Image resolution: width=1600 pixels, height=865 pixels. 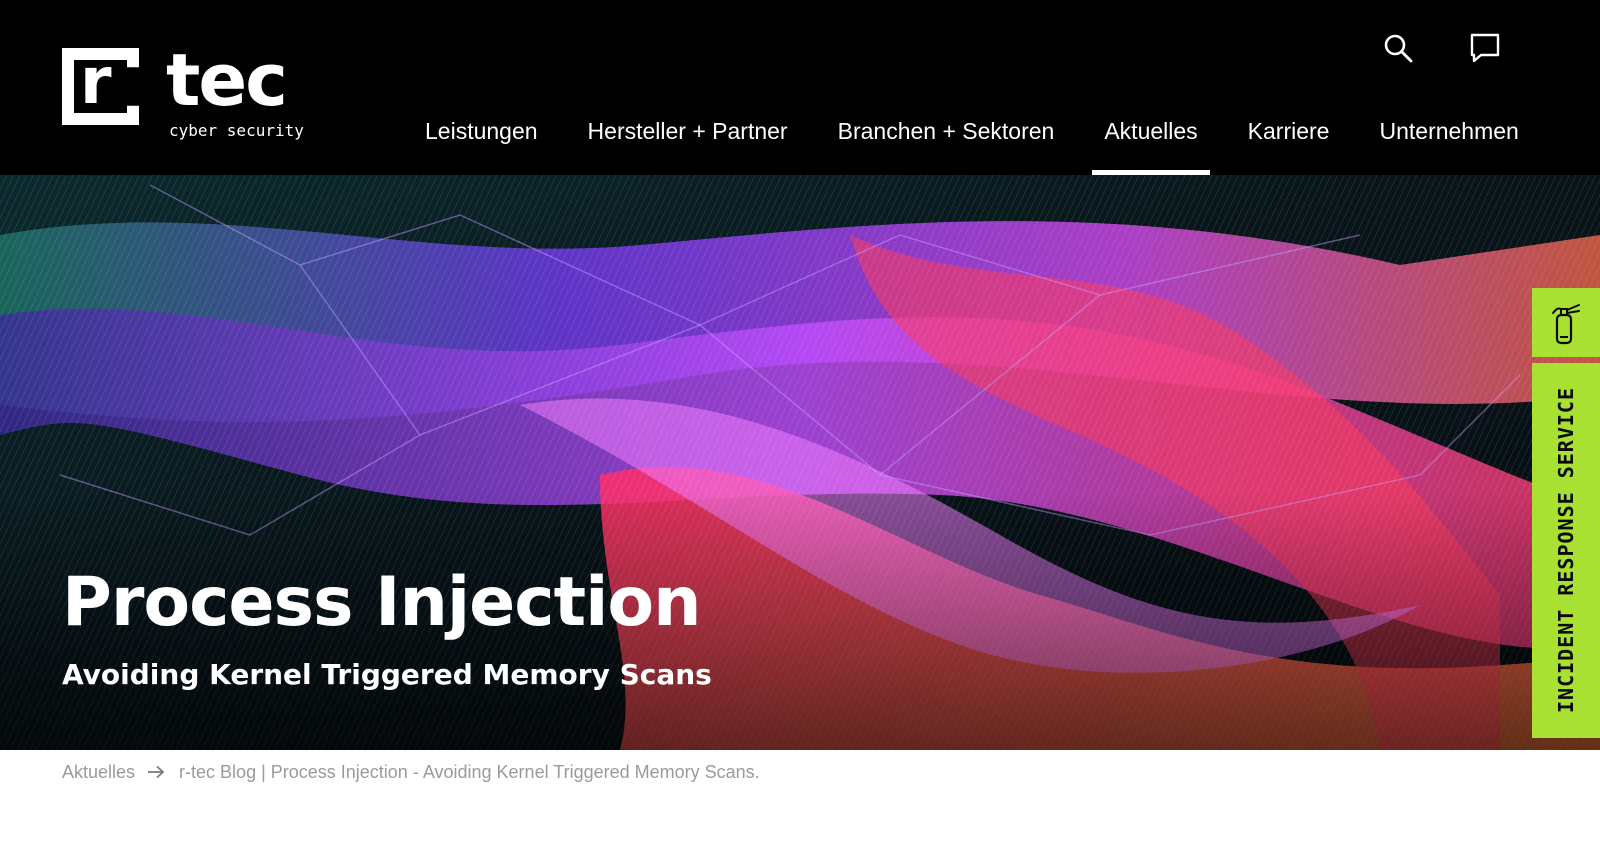 What do you see at coordinates (1151, 137) in the screenshot?
I see `nav-item-aktuelles: Aktuelles` at bounding box center [1151, 137].